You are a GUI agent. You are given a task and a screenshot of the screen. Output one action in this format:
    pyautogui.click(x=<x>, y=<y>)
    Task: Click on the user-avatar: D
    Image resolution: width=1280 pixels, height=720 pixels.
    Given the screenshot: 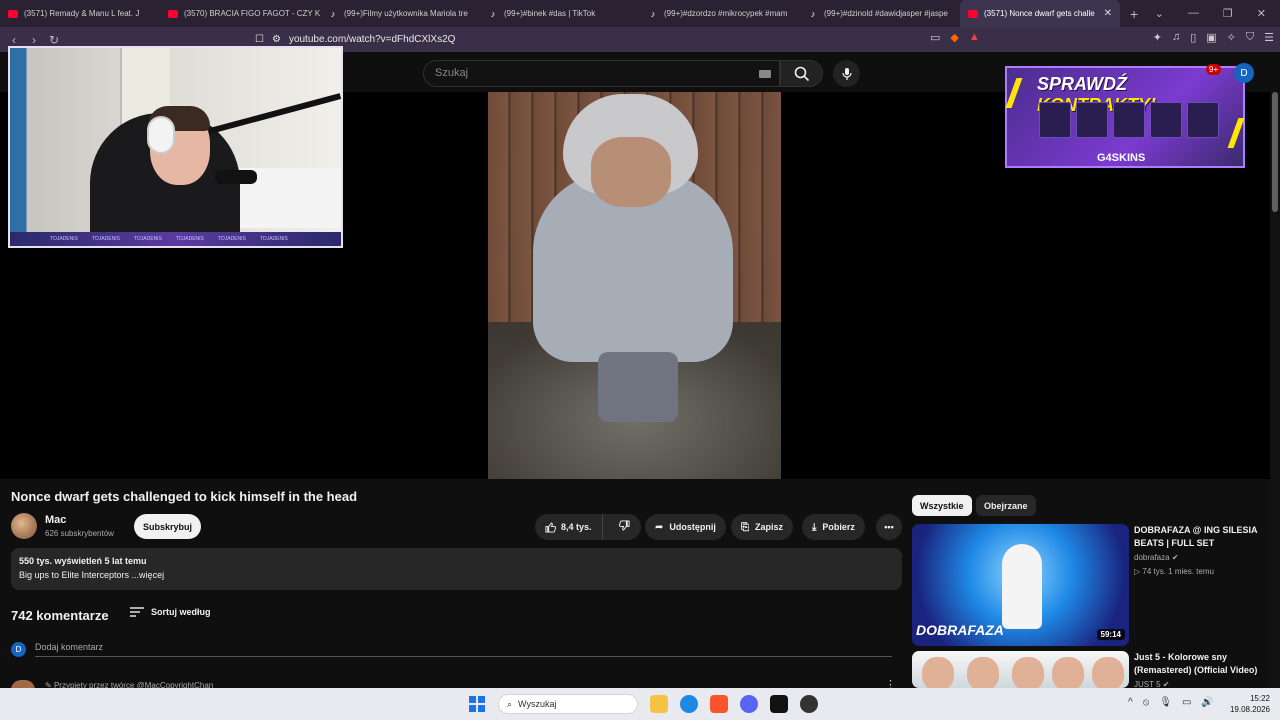 What is the action you would take?
    pyautogui.click(x=18, y=649)
    